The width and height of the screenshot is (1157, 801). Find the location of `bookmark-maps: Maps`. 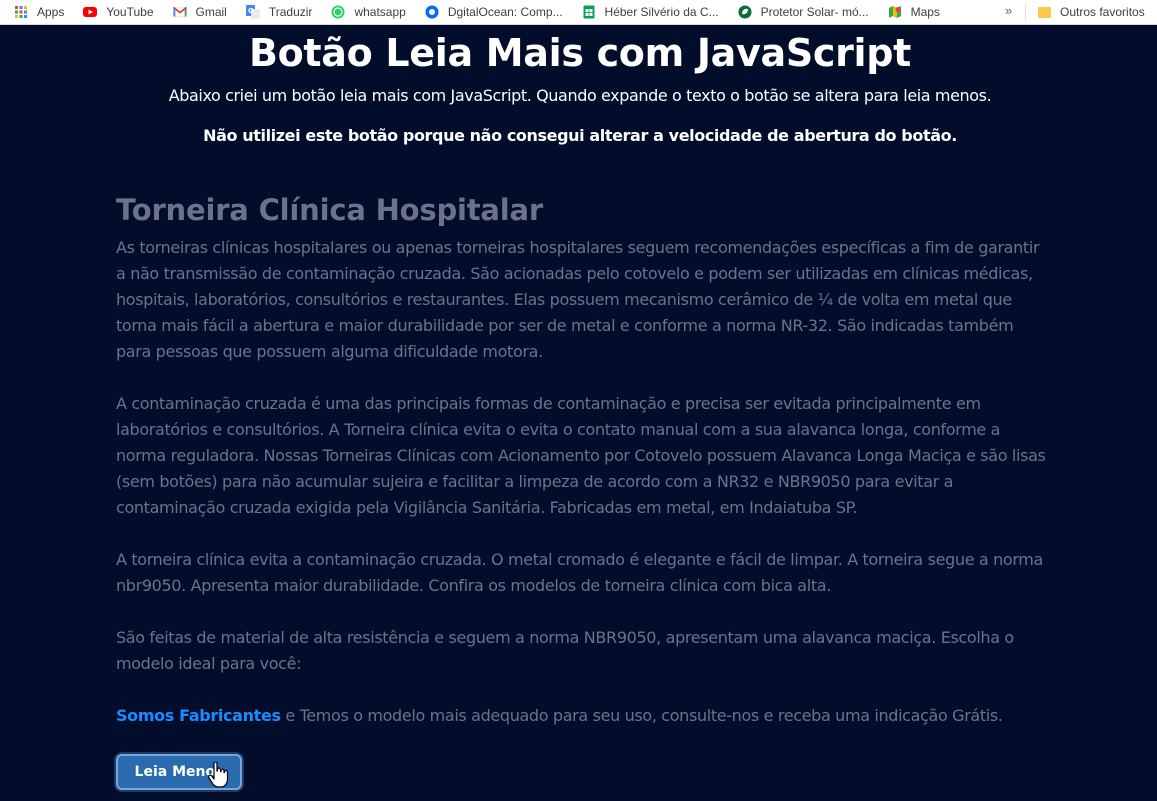

bookmark-maps: Maps is located at coordinates (914, 12).